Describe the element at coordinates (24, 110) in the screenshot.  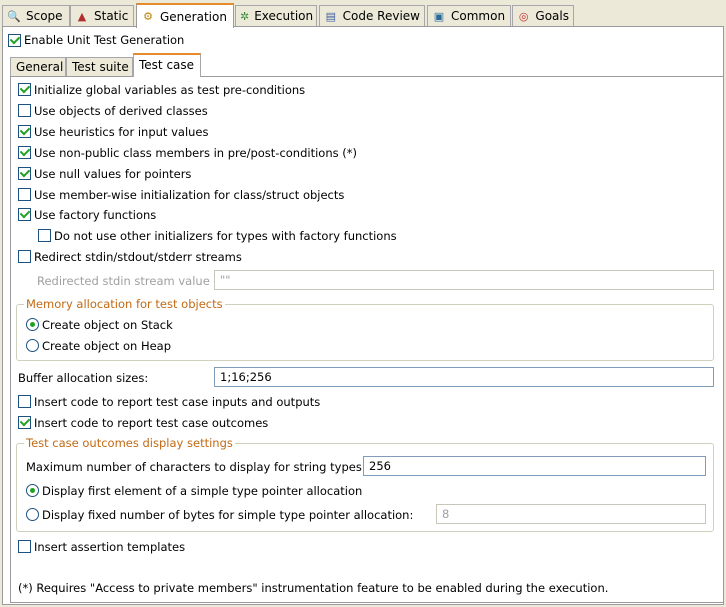
I see `derived-classes-checkbox` at that location.